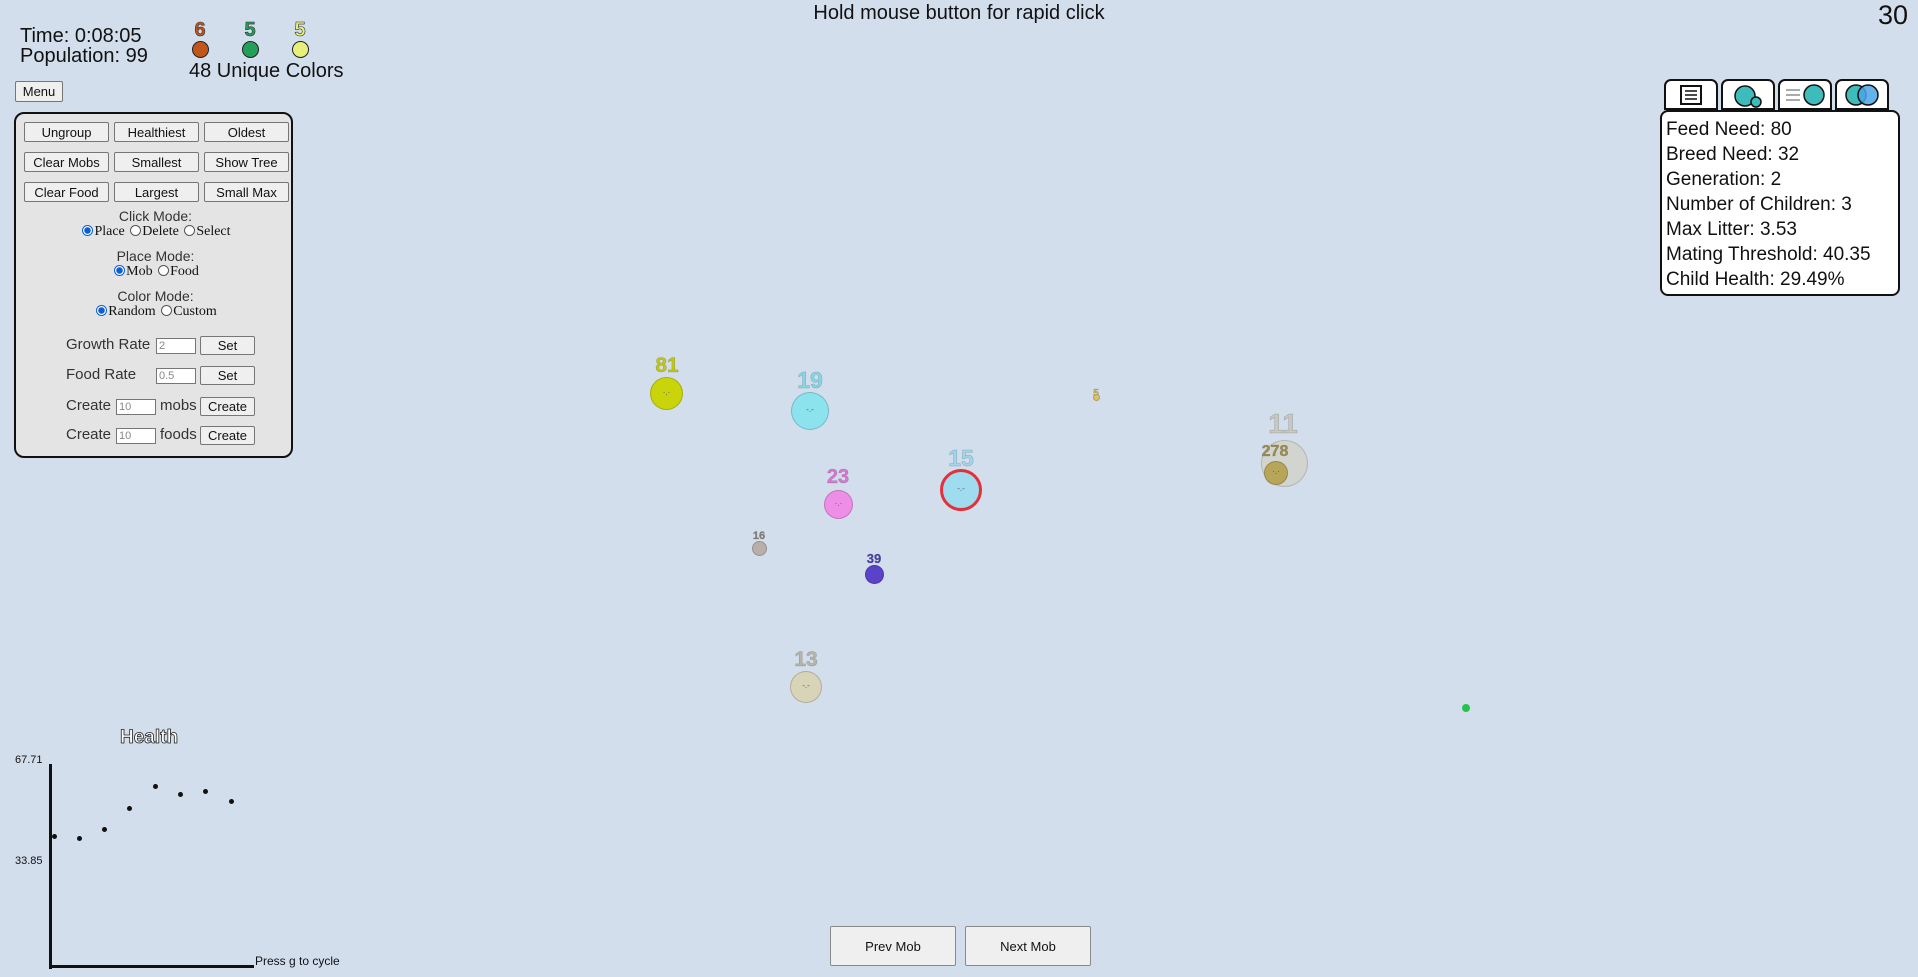 The image size is (1918, 977). What do you see at coordinates (29, 760) in the screenshot?
I see `graph-ymax-label: 67.71` at bounding box center [29, 760].